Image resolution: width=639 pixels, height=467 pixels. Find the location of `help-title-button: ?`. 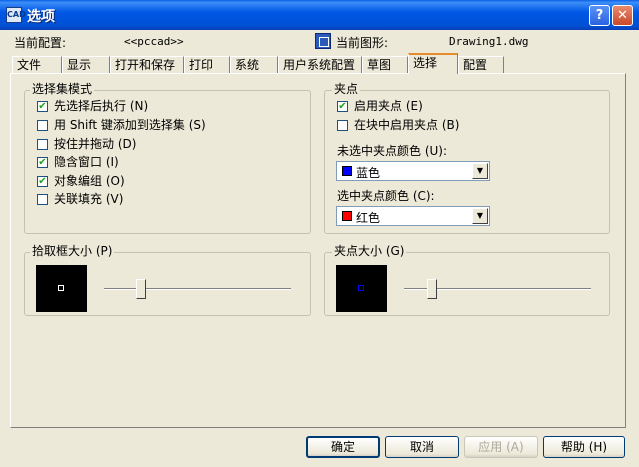

help-title-button: ? is located at coordinates (599, 15).